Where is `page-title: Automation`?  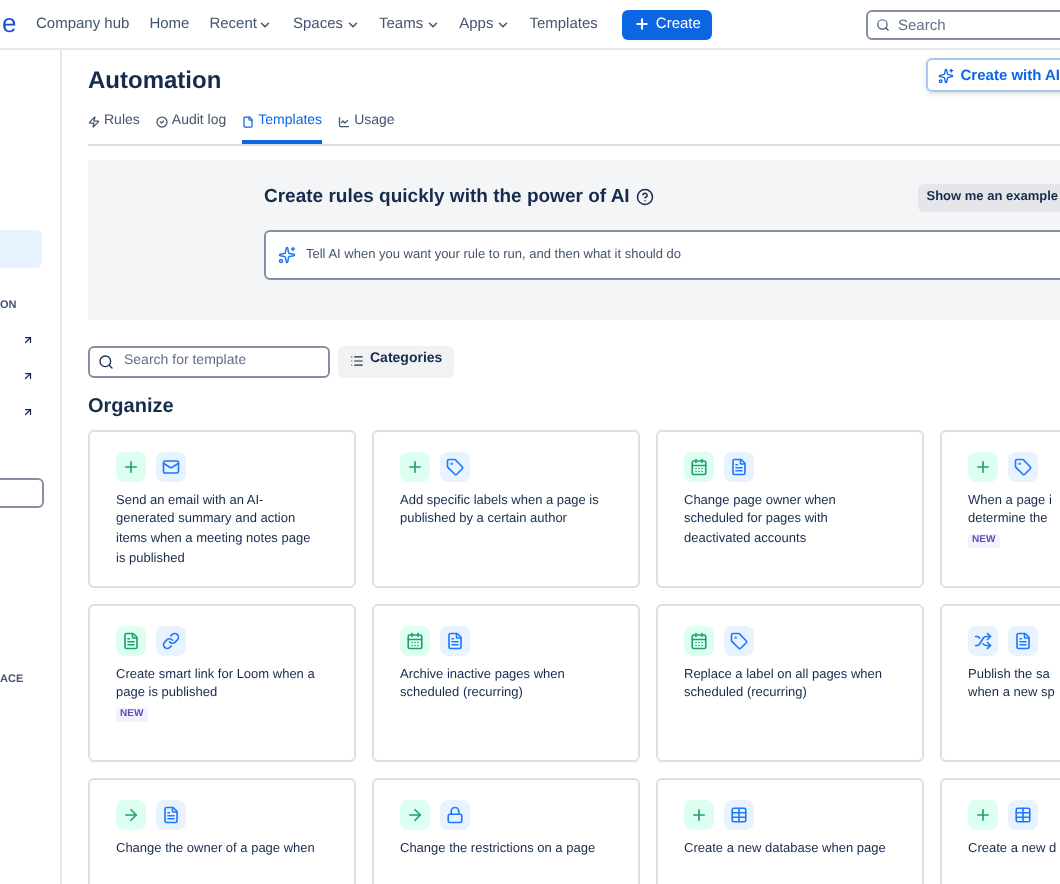
page-title: Automation is located at coordinates (155, 81).